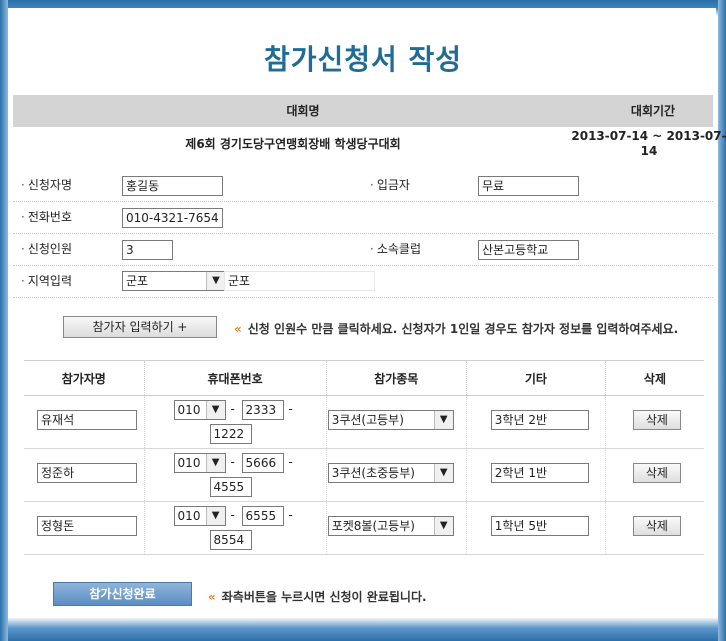  Describe the element at coordinates (174, 281) in the screenshot. I see `region-select: 군포 ▼` at that location.